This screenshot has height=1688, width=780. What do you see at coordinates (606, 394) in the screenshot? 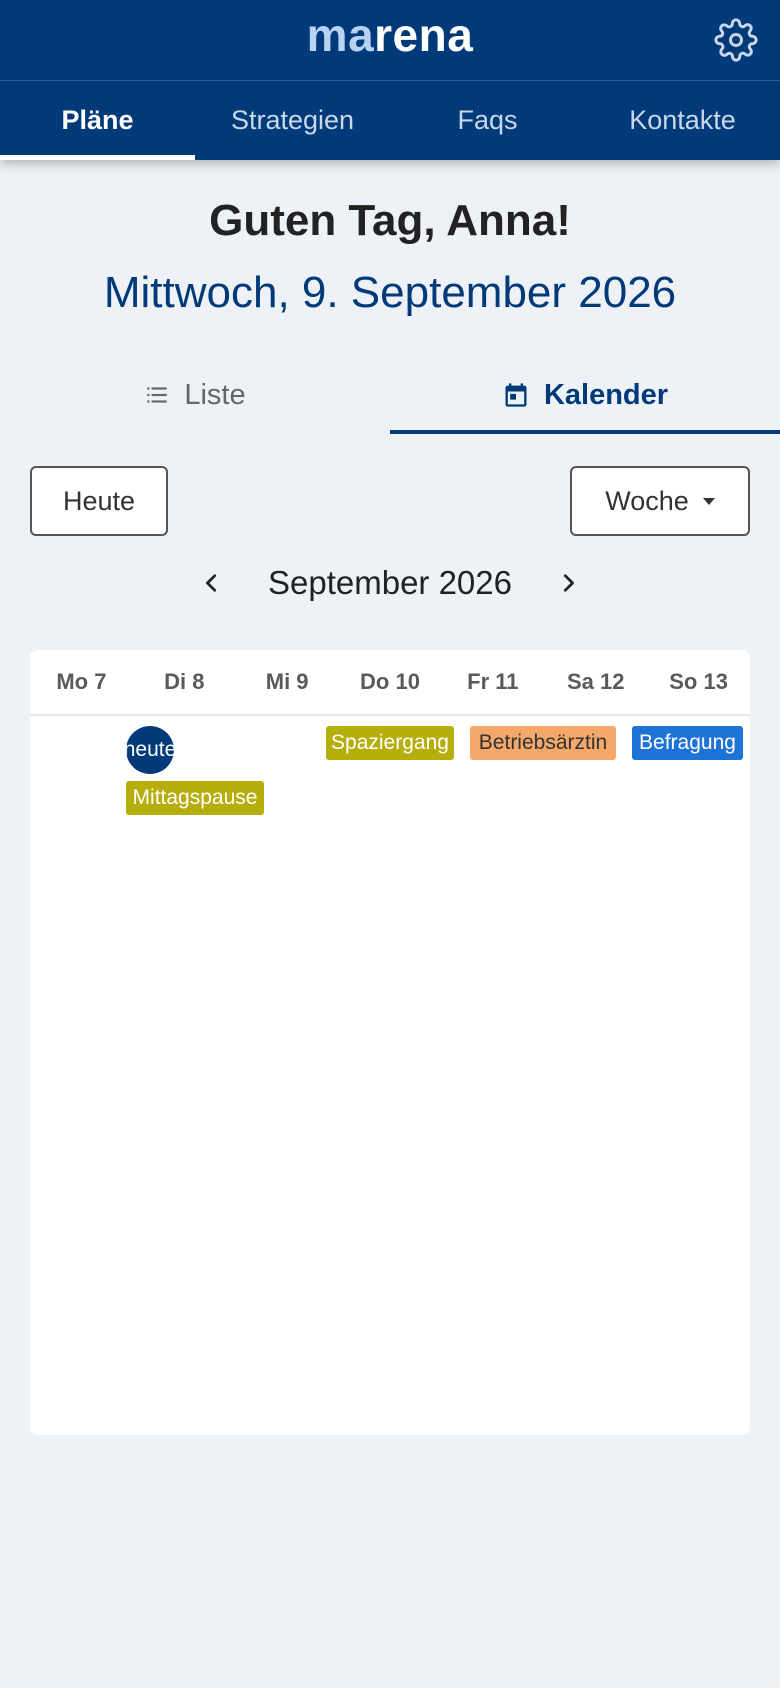
I see `tab-kalender-label: Kalender` at bounding box center [606, 394].